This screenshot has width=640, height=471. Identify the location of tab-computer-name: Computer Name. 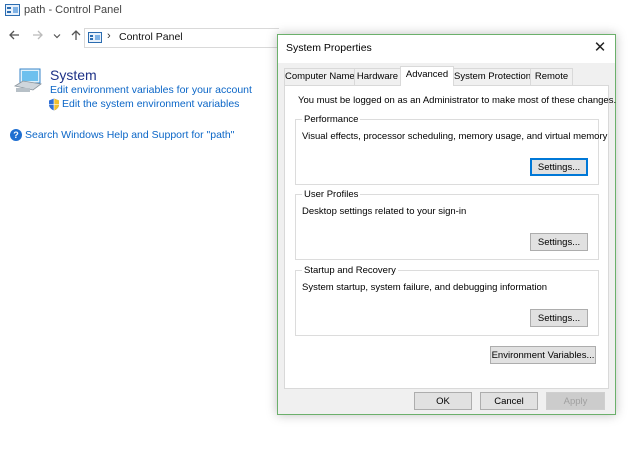
(319, 76).